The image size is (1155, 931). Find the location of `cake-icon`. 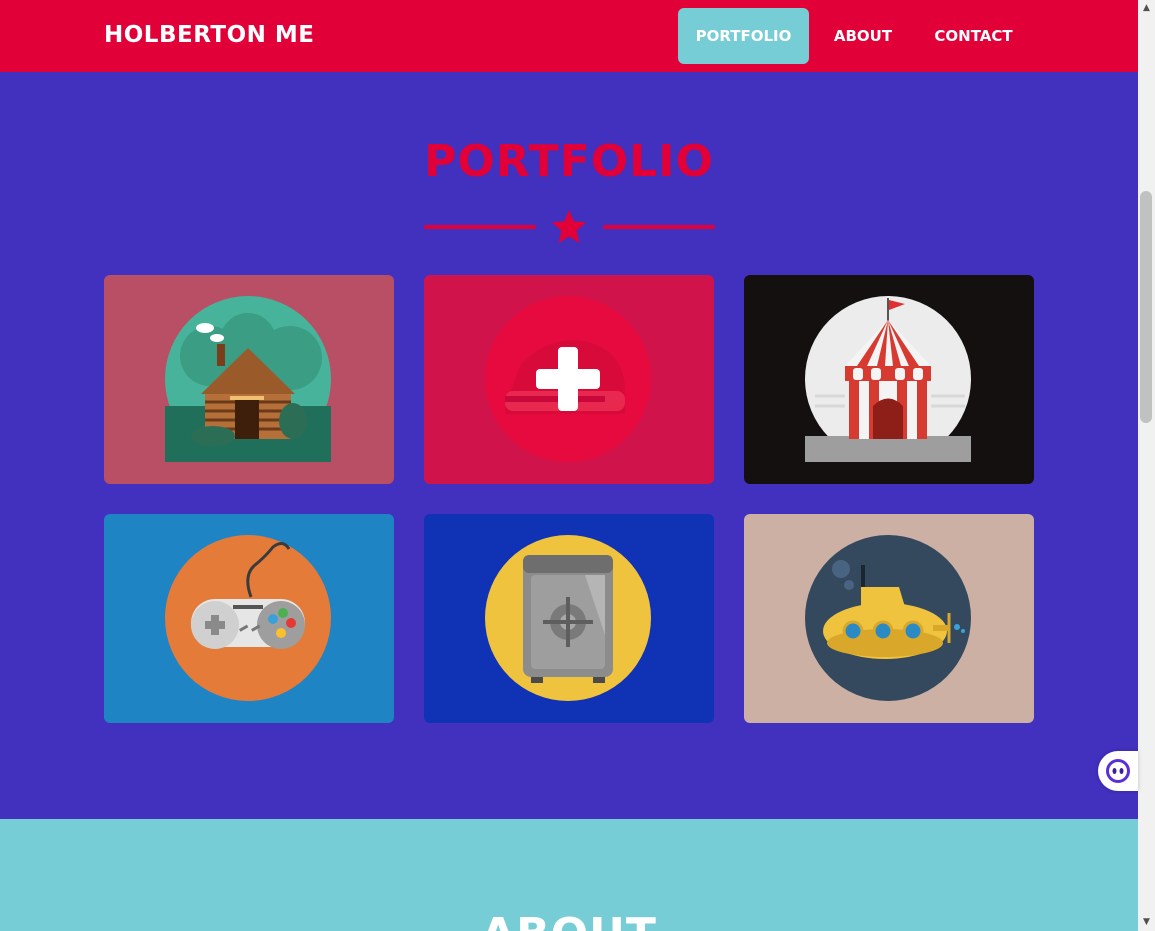

cake-icon is located at coordinates (568, 379).